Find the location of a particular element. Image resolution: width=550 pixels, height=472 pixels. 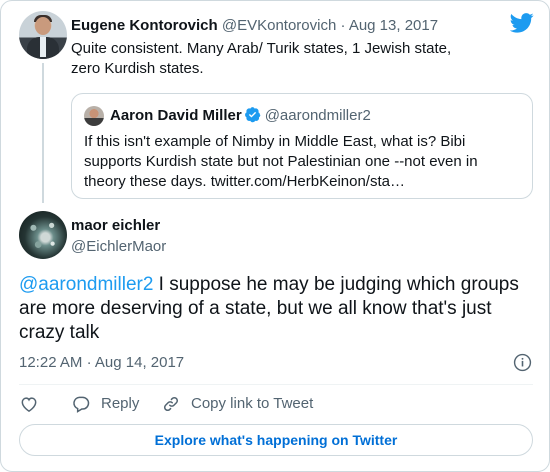

copy-link-label: Copy link to Tweet is located at coordinates (252, 403).